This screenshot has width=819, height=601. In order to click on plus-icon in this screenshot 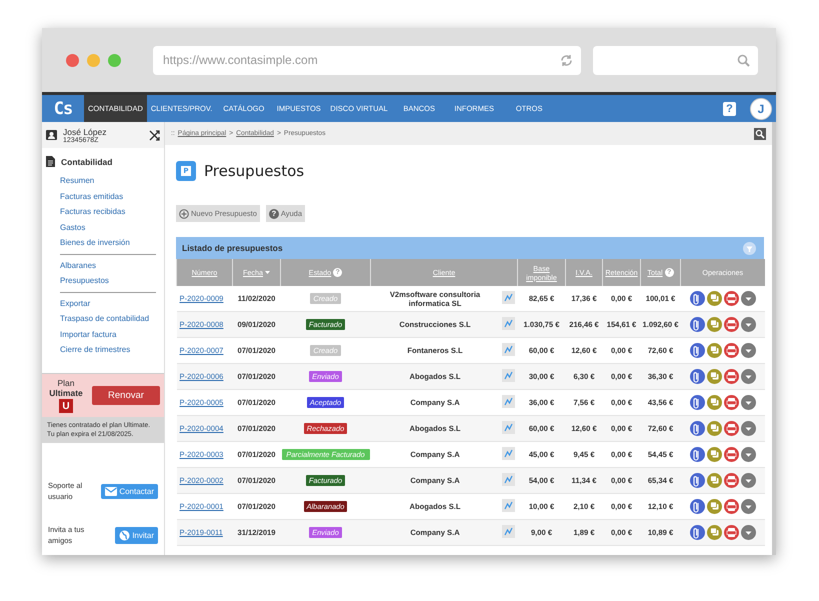, I will do `click(184, 213)`.